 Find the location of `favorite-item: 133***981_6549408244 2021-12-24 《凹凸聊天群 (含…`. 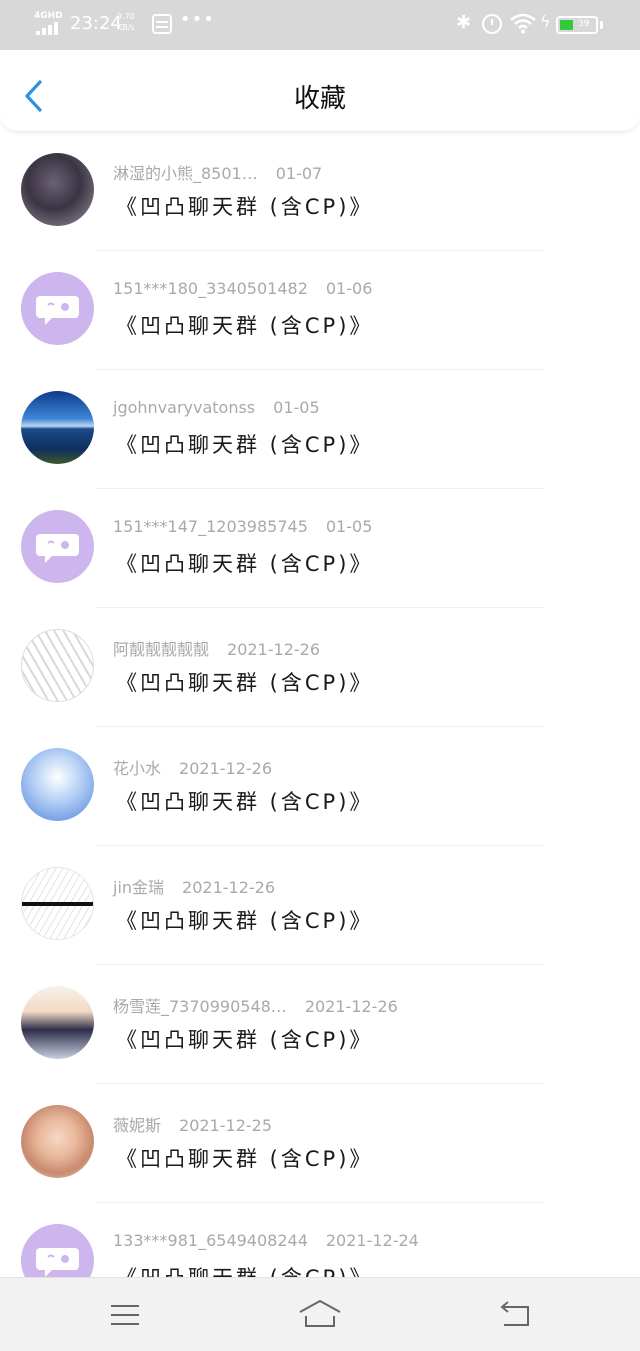

favorite-item: 133***981_6549408244 2021-12-24 《凹凸聊天群 (含… is located at coordinates (320, 1240).